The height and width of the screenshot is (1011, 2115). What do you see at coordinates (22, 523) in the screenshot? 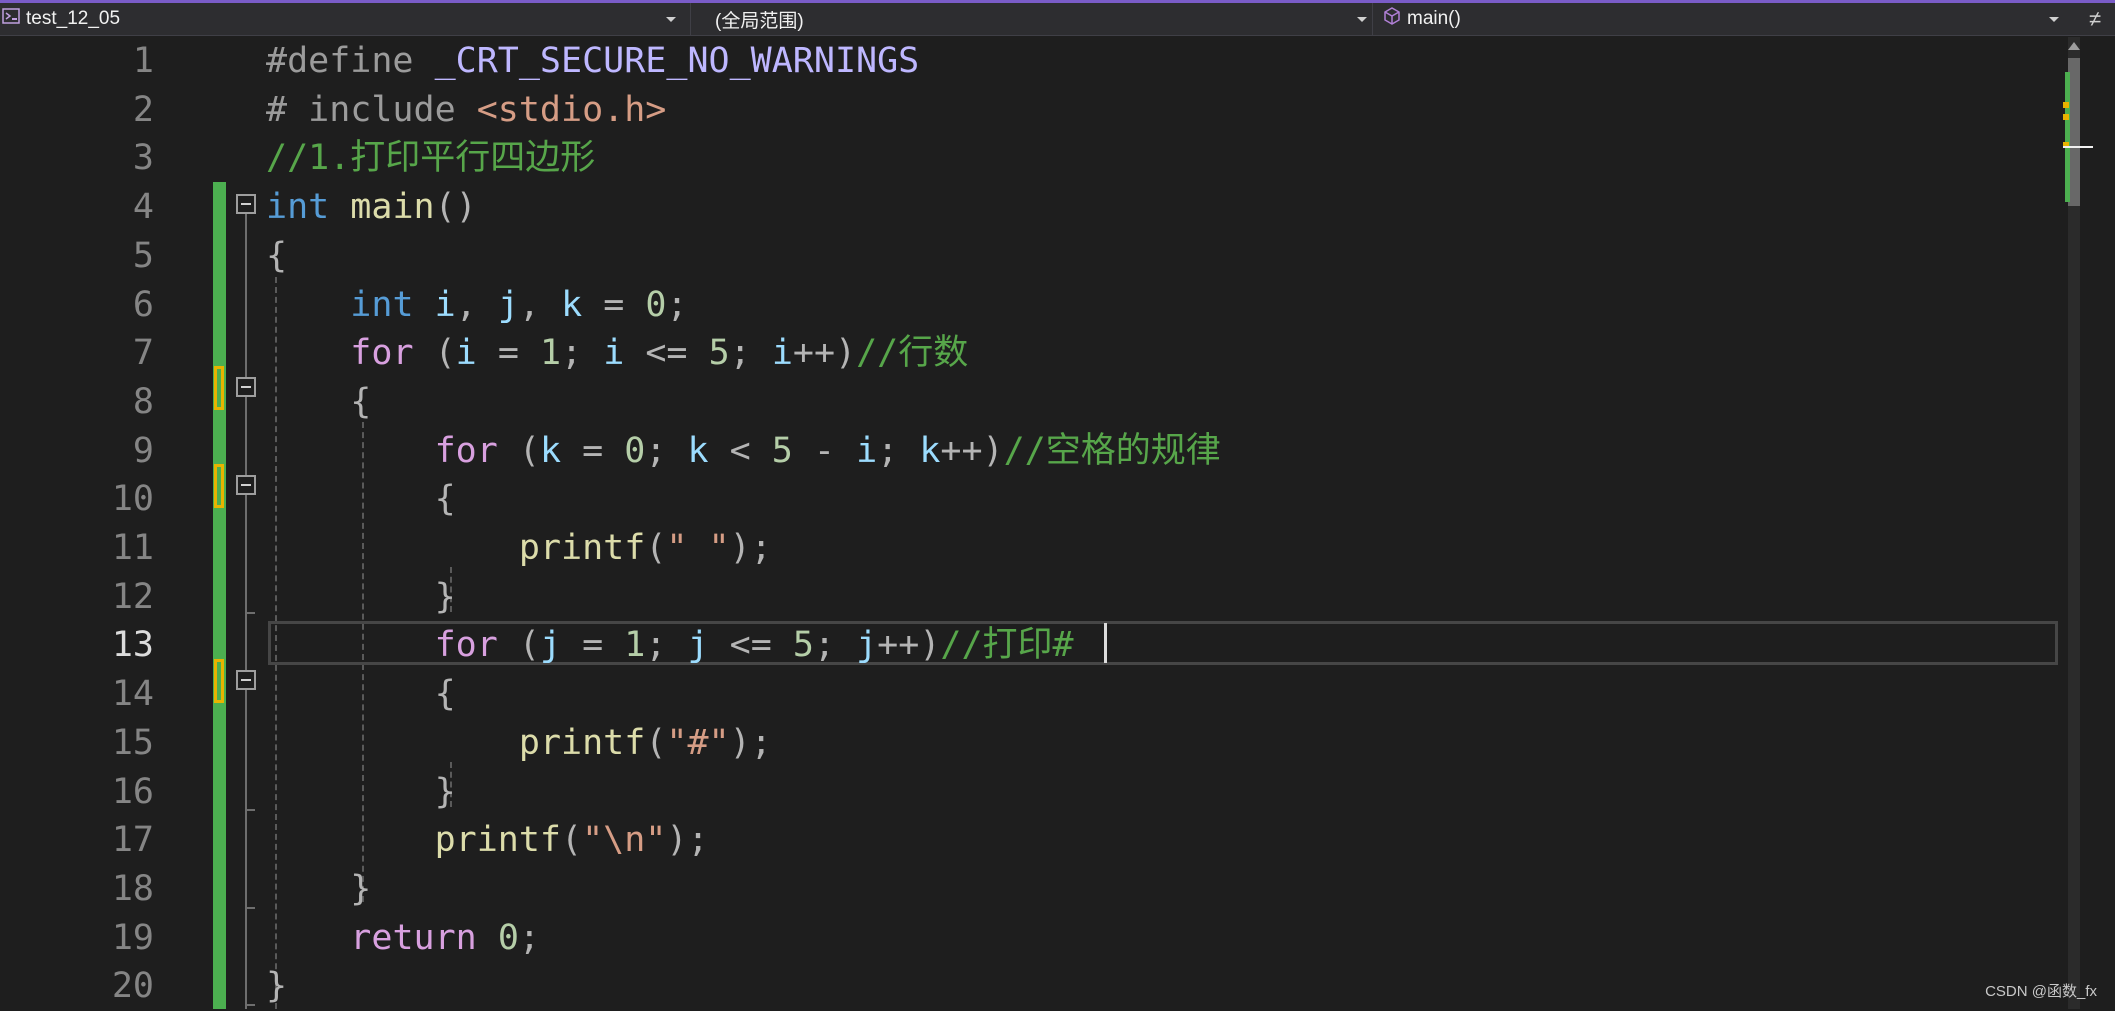
I see `indicator-margin` at bounding box center [22, 523].